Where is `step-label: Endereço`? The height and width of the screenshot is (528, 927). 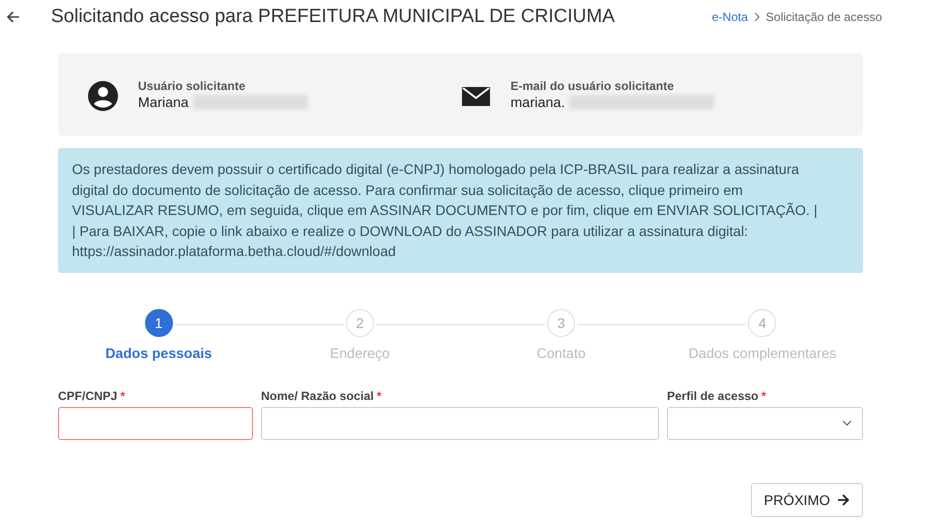 step-label: Endereço is located at coordinates (360, 352).